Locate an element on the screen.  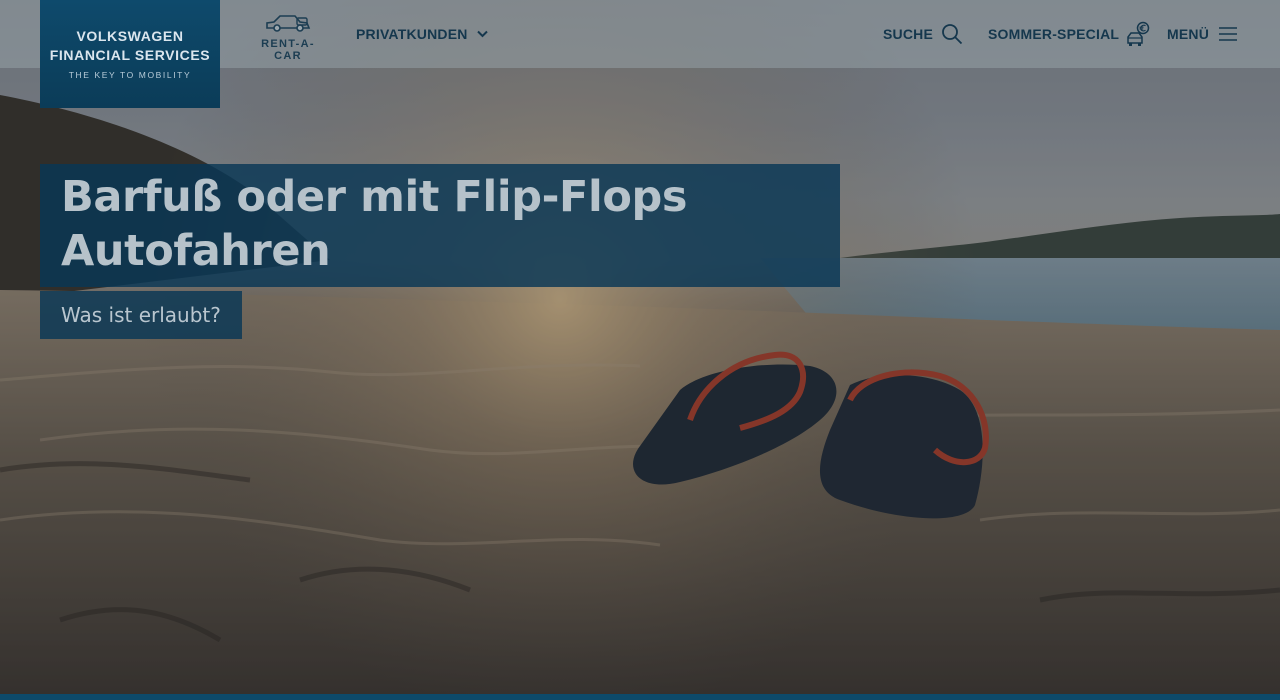
menu-button: MENÜ is located at coordinates (1202, 34).